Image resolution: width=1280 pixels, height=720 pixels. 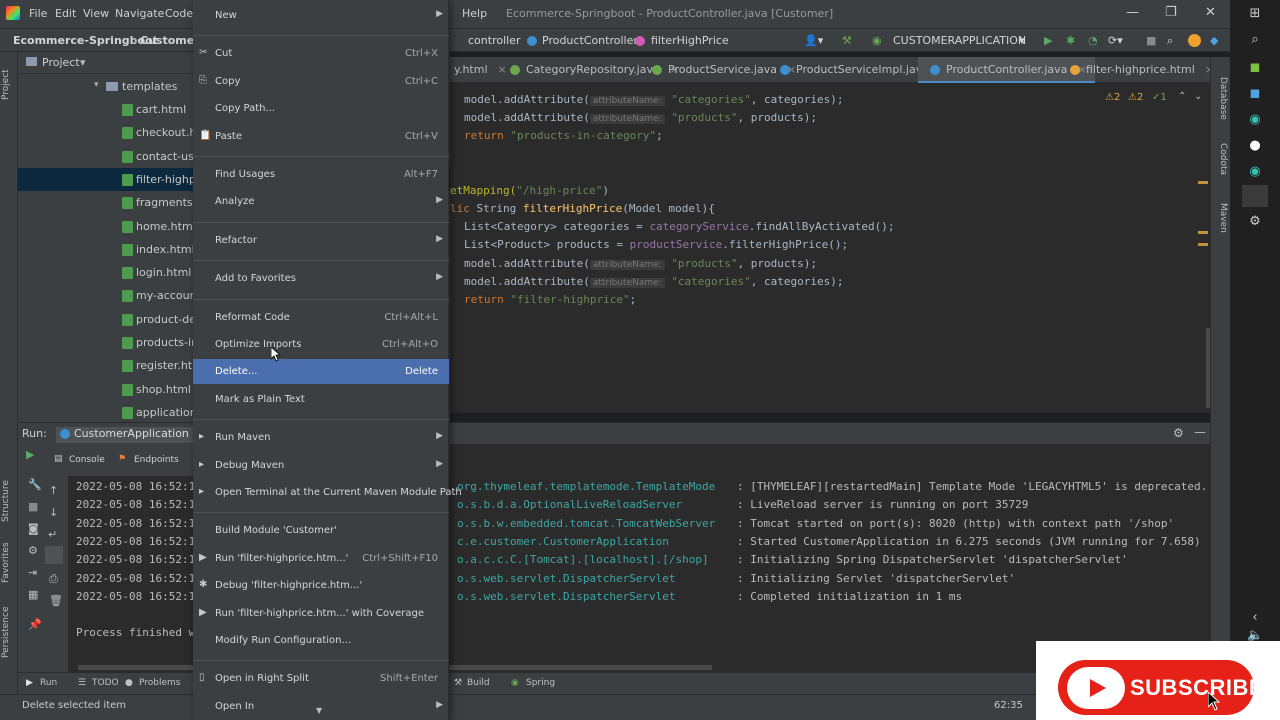 I want to click on menu-navigate: Navigate, so click(x=139, y=13).